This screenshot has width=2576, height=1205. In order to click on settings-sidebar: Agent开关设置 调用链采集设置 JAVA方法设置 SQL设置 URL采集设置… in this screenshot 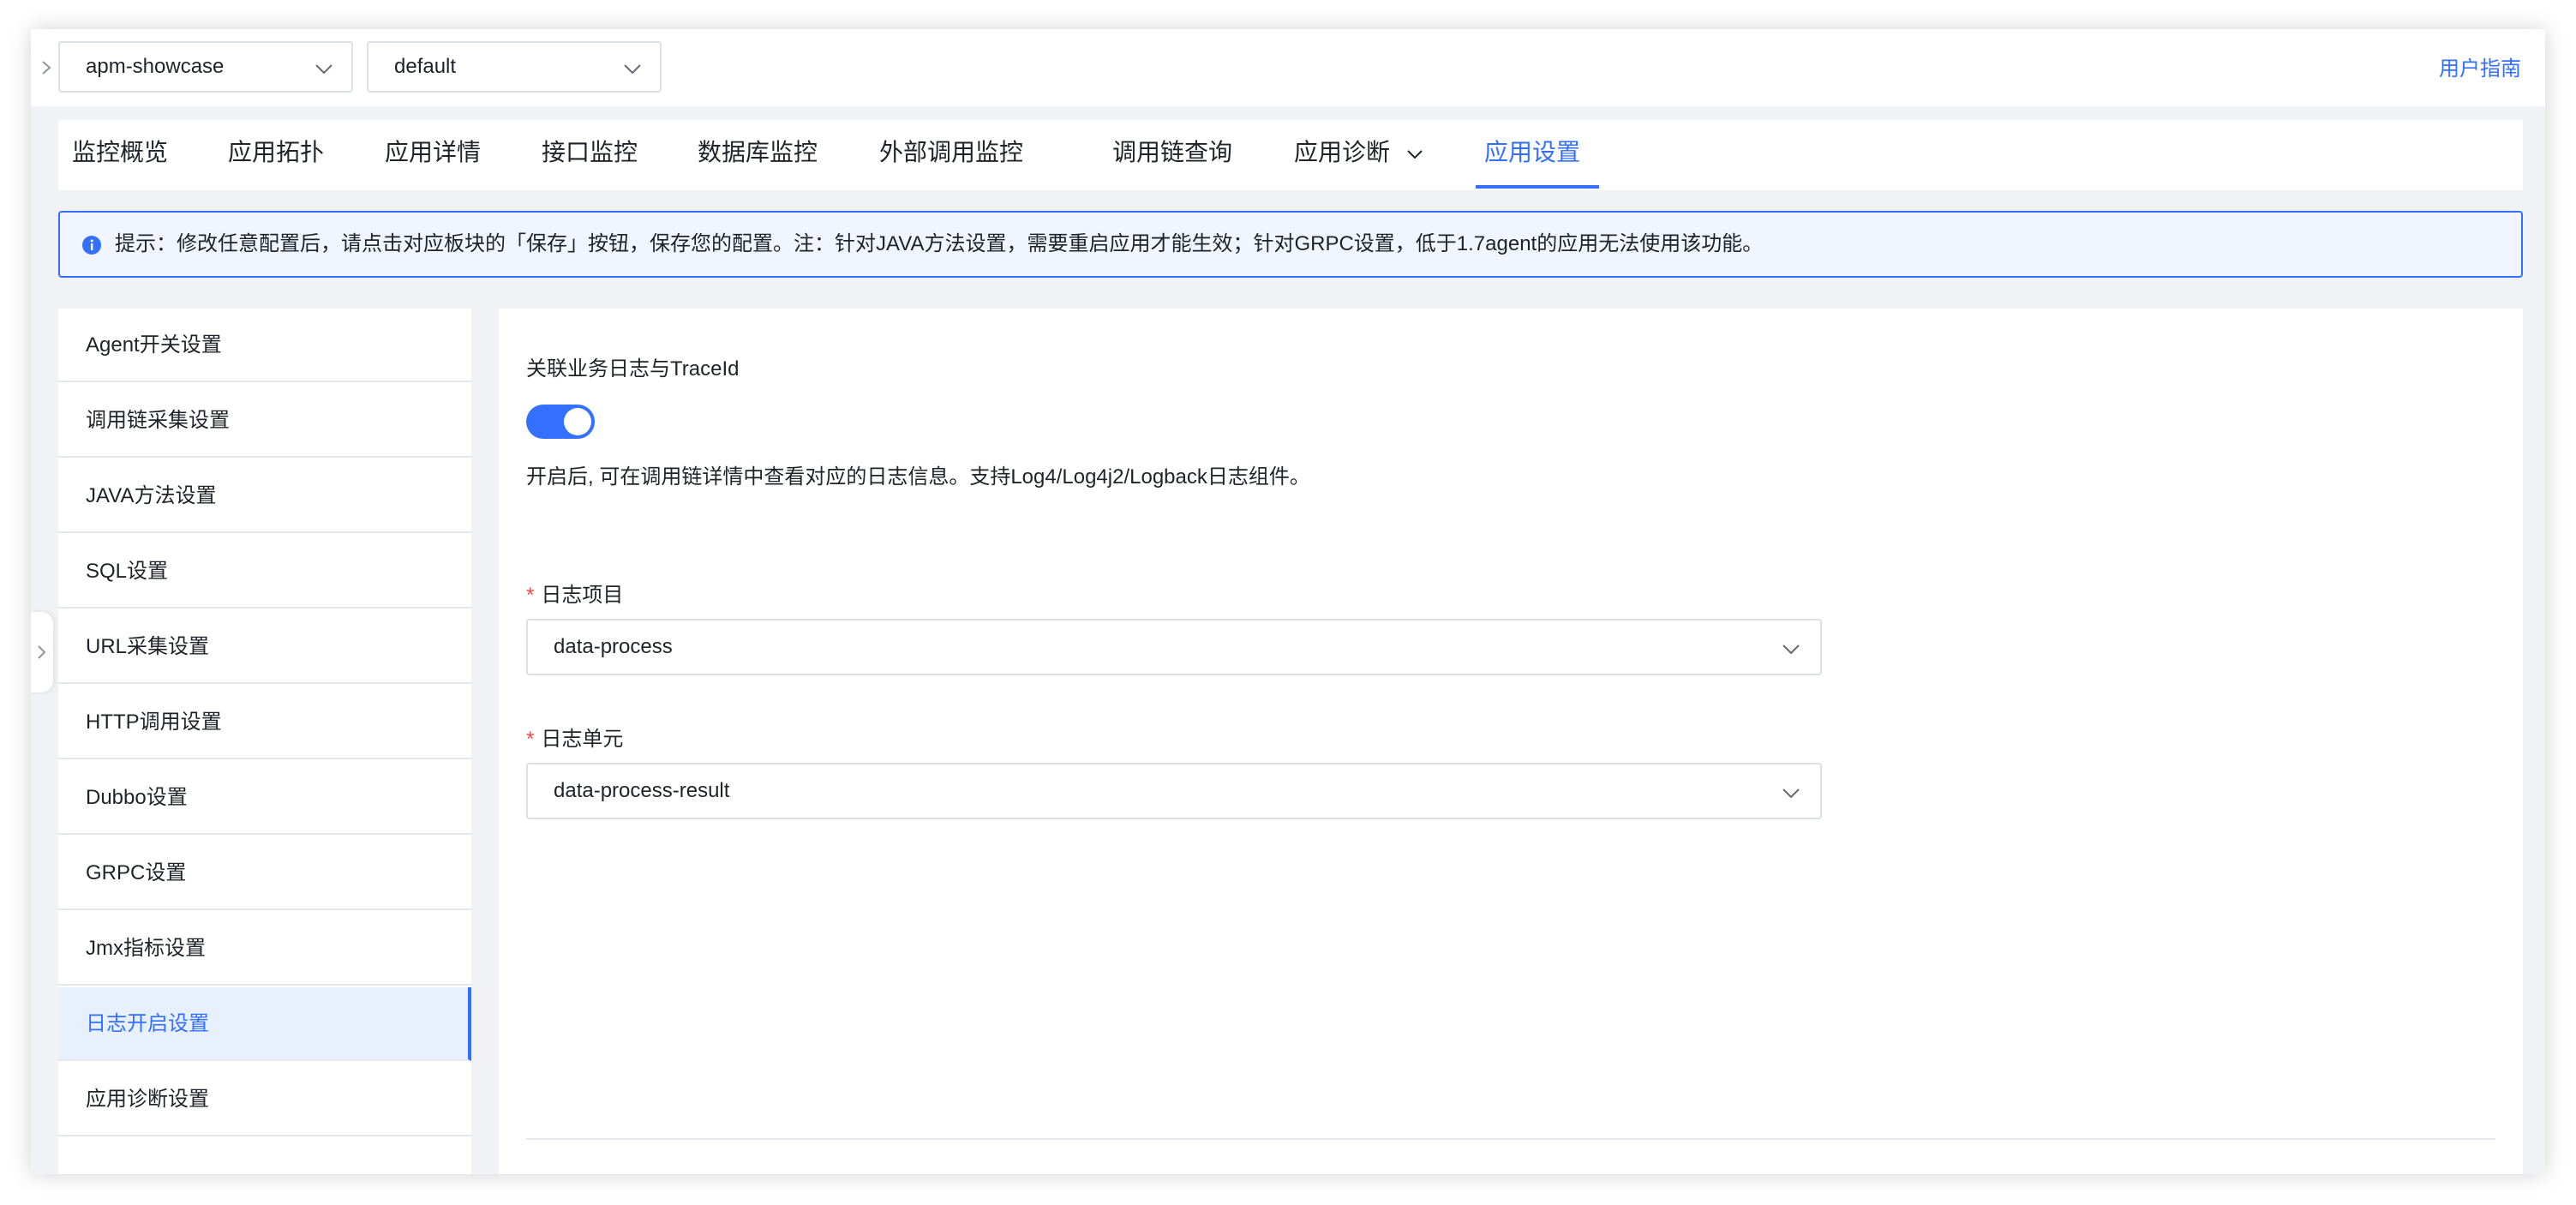, I will do `click(264, 741)`.